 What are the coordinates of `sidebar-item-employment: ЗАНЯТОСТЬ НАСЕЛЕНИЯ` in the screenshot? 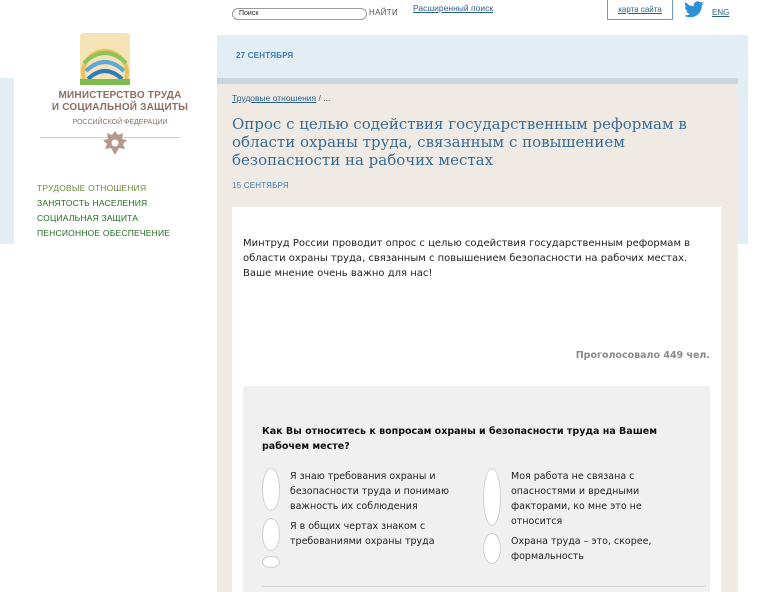 It's located at (103, 203).